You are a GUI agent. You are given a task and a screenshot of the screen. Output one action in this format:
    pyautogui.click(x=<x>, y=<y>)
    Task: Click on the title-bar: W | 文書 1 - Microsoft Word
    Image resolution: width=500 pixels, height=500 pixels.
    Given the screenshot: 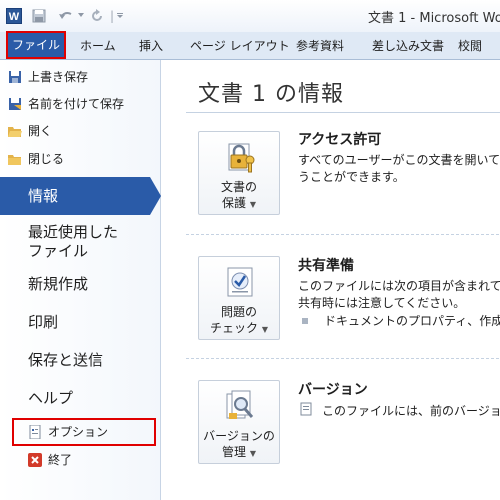 What is the action you would take?
    pyautogui.click(x=250, y=16)
    